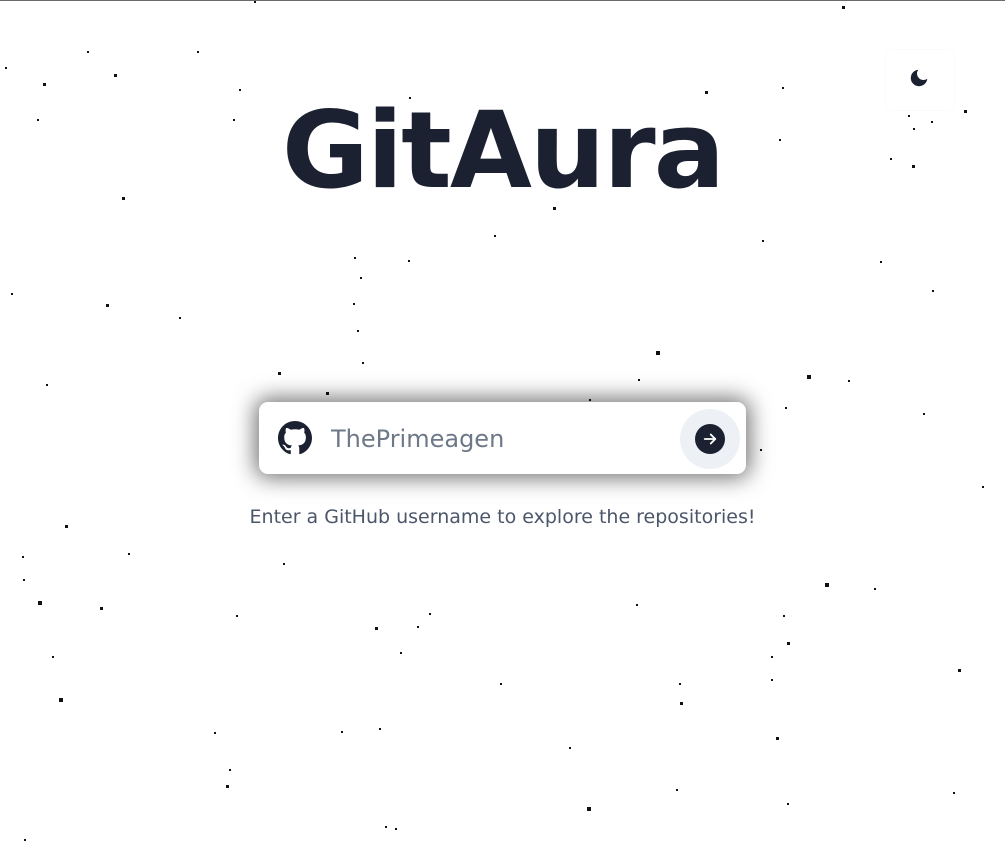  I want to click on arrow-right-icon, so click(710, 439).